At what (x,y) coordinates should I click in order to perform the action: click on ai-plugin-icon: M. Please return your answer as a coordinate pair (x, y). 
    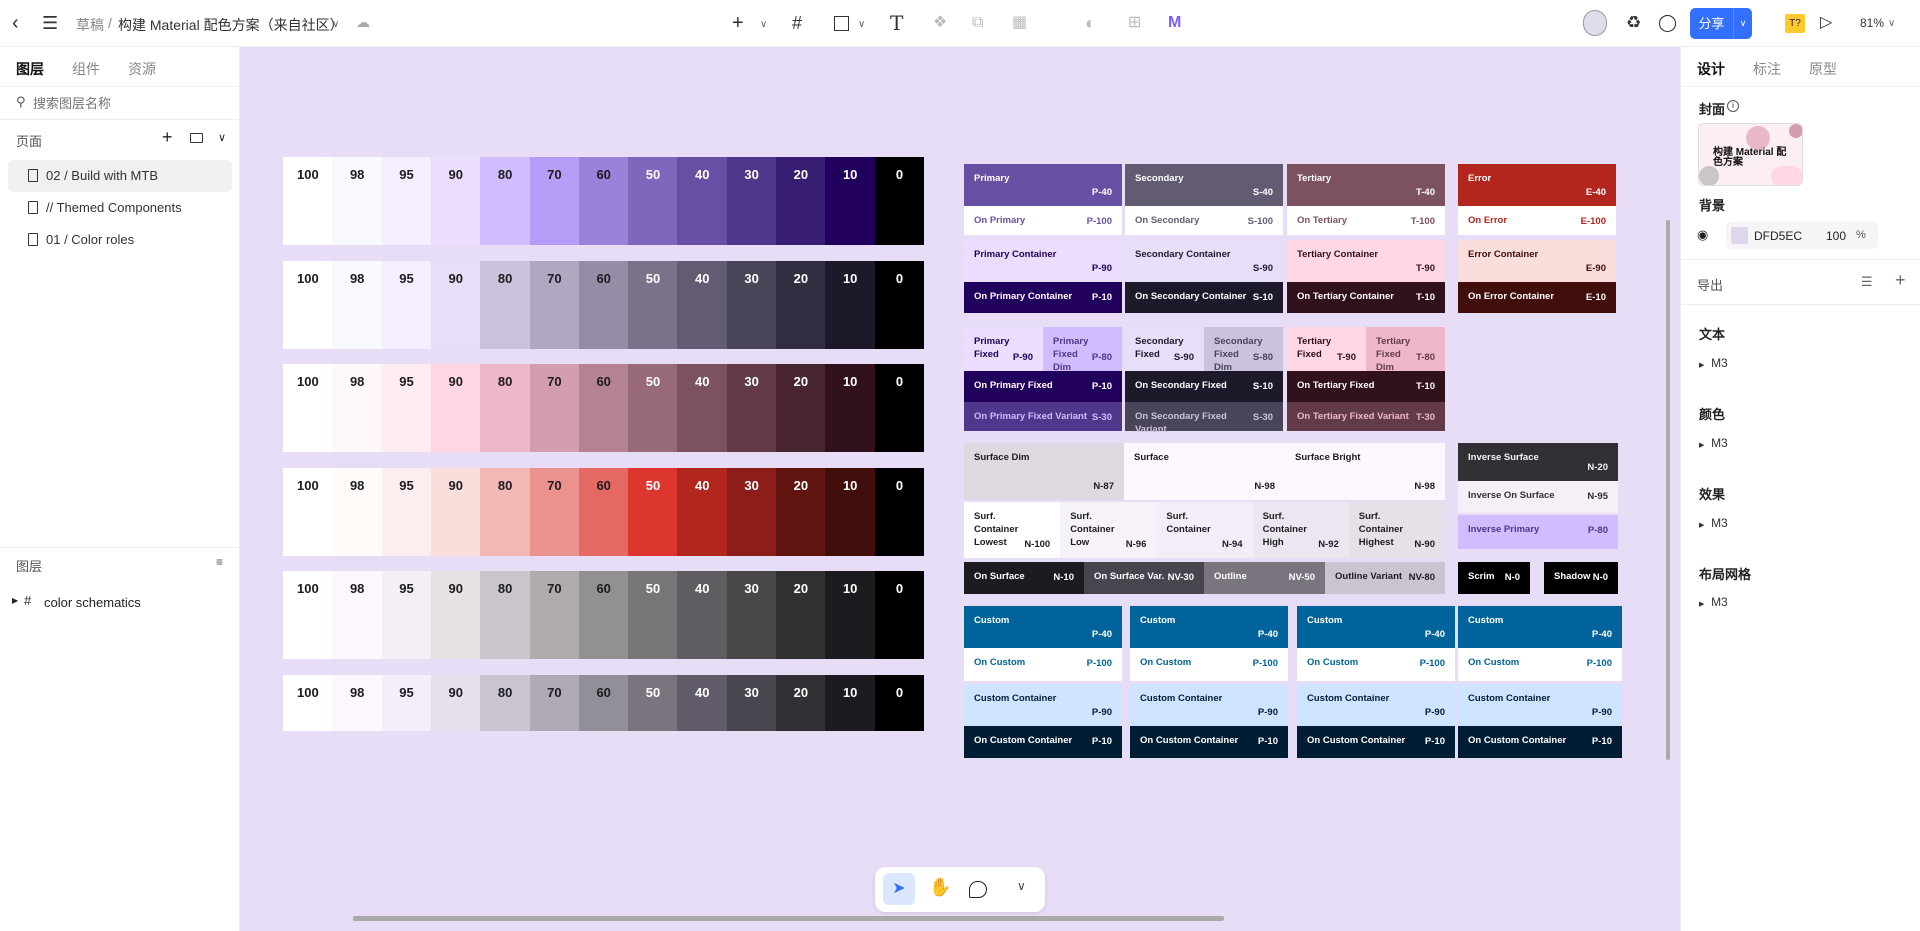
    Looking at the image, I should click on (1174, 23).